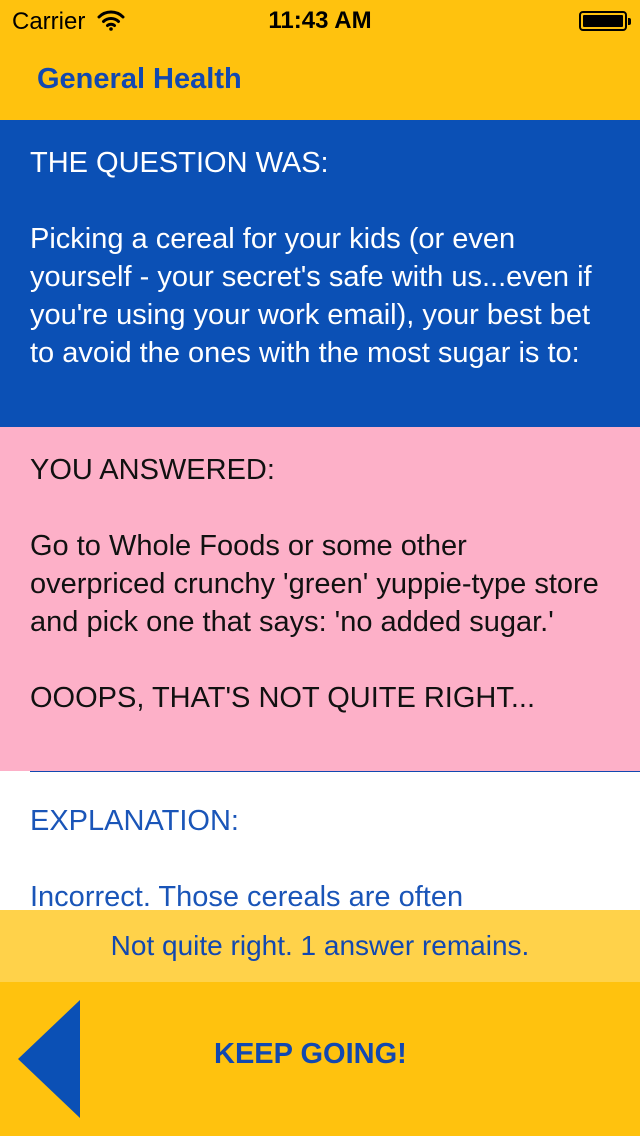 This screenshot has width=640, height=1136. I want to click on bottom-bar: KEEP GOING!, so click(320, 1059).